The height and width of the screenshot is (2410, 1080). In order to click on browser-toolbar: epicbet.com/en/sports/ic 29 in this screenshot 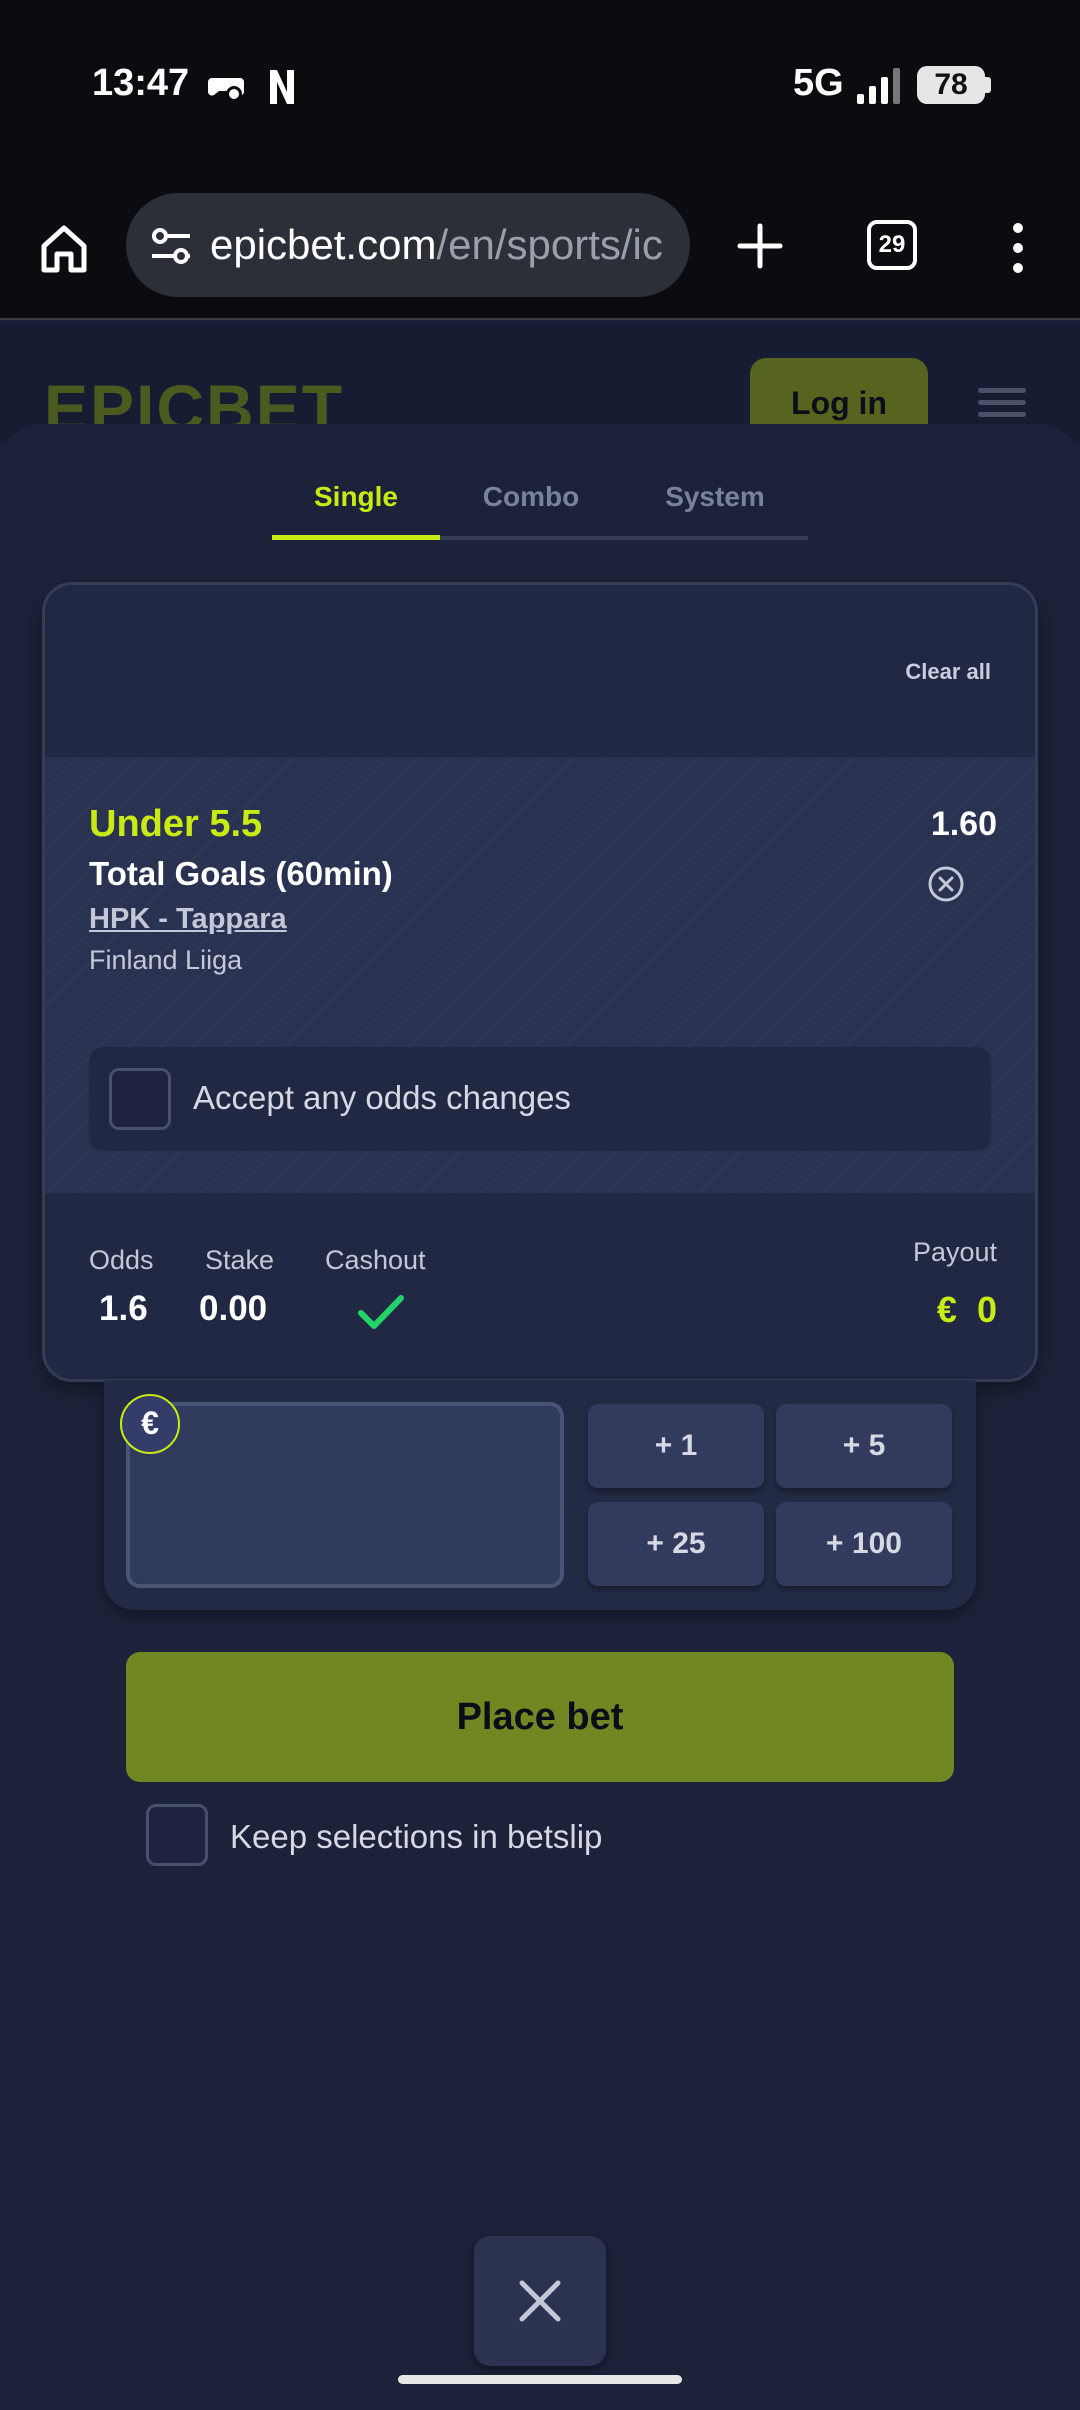, I will do `click(540, 250)`.